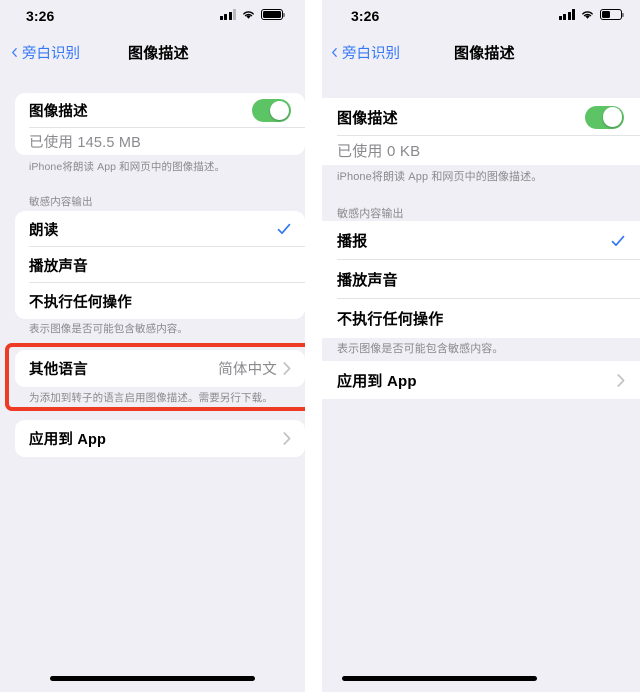 The height and width of the screenshot is (692, 640). I want to click on other-languages-card: 其他语言 简体中文, so click(160, 368).